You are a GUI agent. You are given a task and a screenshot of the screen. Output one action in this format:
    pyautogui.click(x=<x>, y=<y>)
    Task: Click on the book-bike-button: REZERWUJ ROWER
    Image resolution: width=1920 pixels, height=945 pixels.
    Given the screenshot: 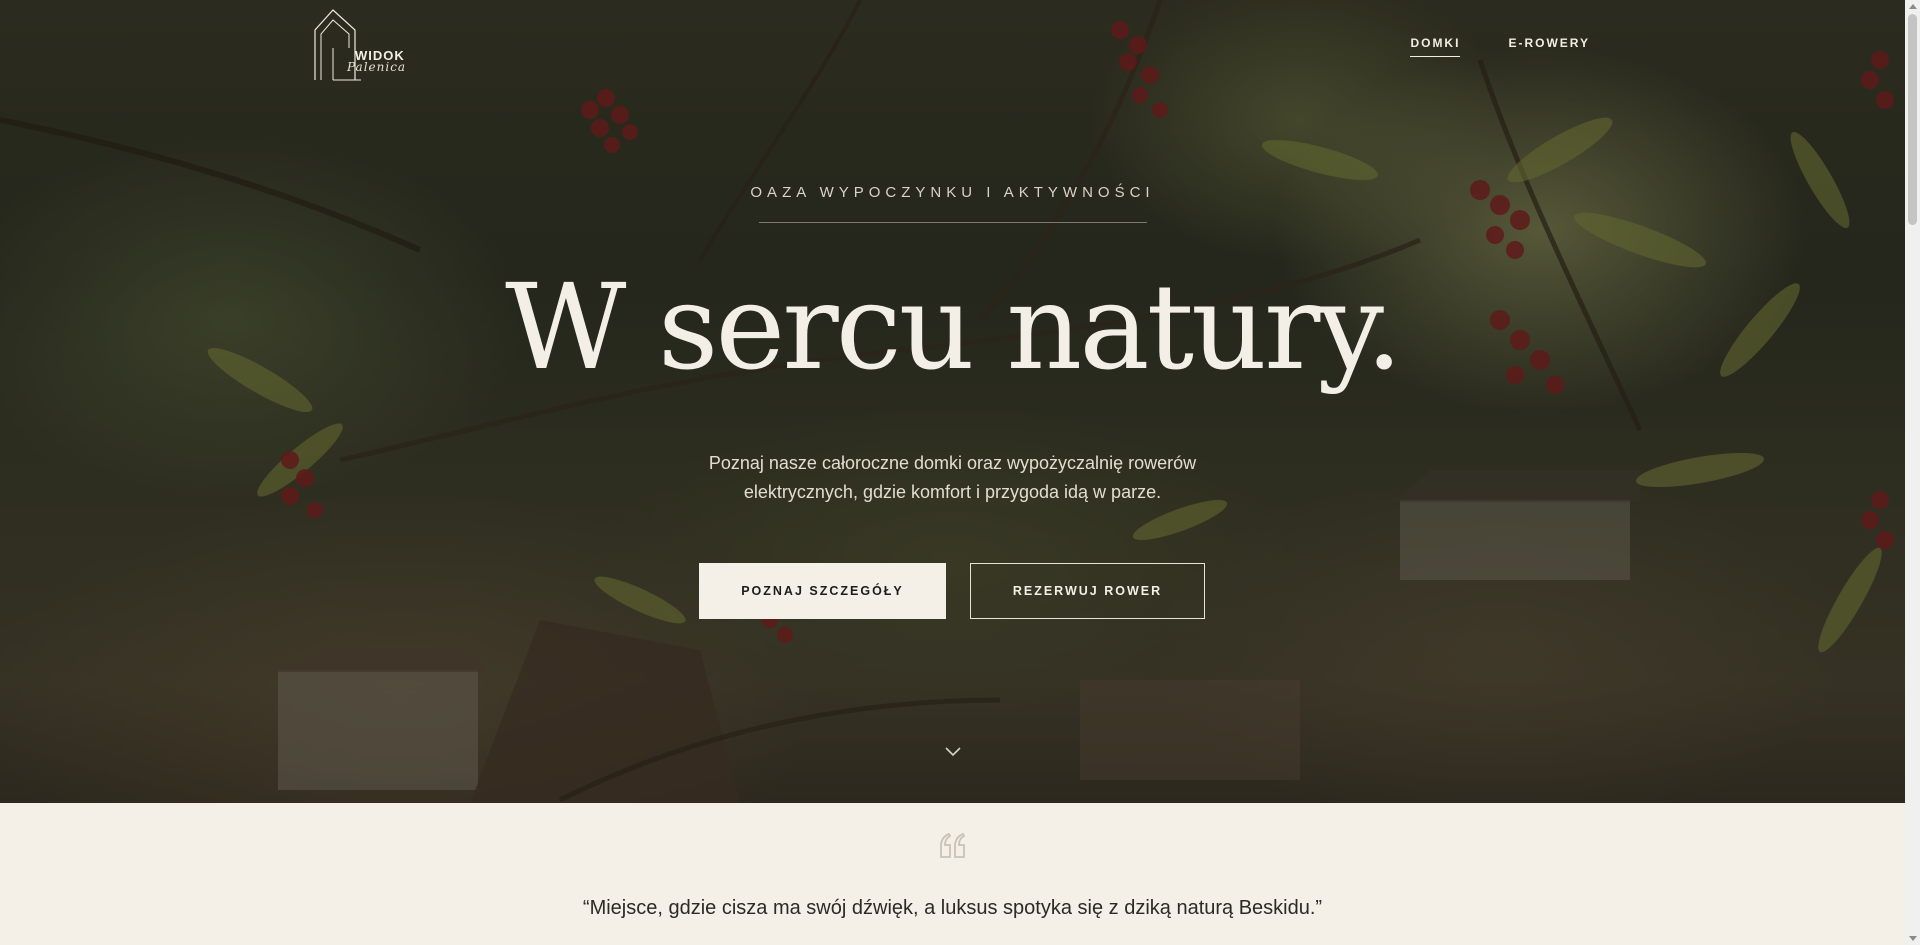 What is the action you would take?
    pyautogui.click(x=1087, y=591)
    